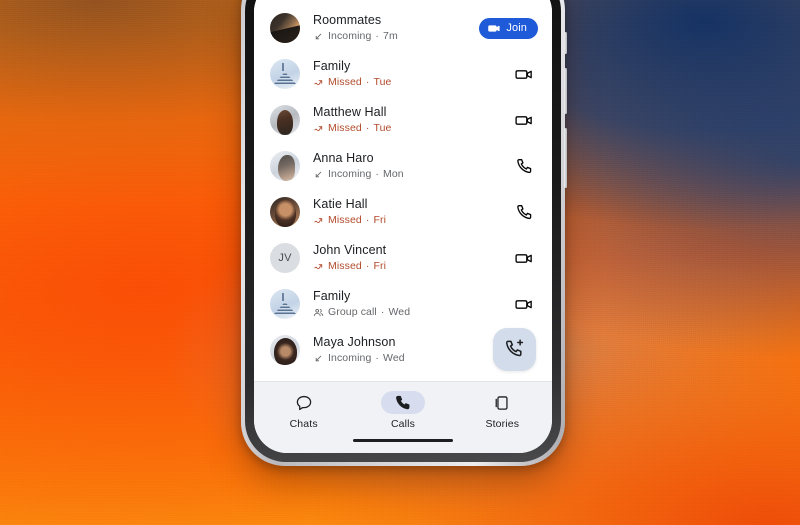 The width and height of the screenshot is (800, 525). I want to click on group-people-icon, so click(318, 312).